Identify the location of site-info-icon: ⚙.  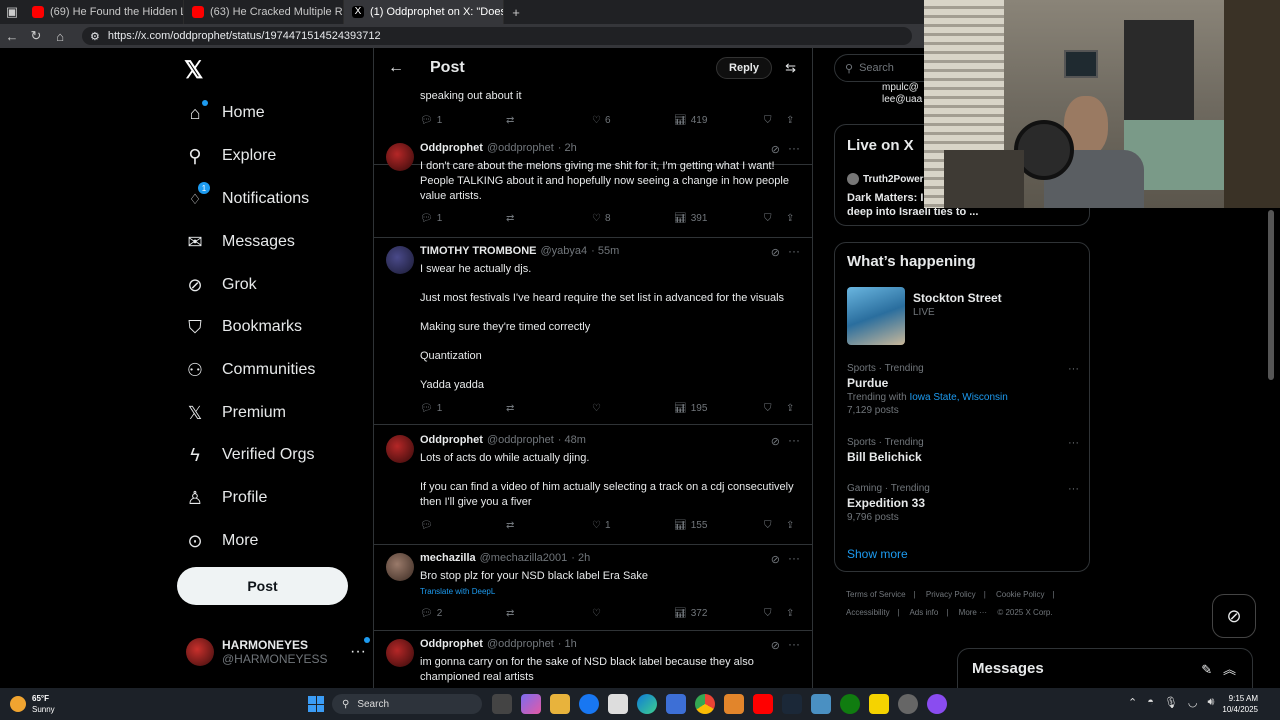
(95, 36).